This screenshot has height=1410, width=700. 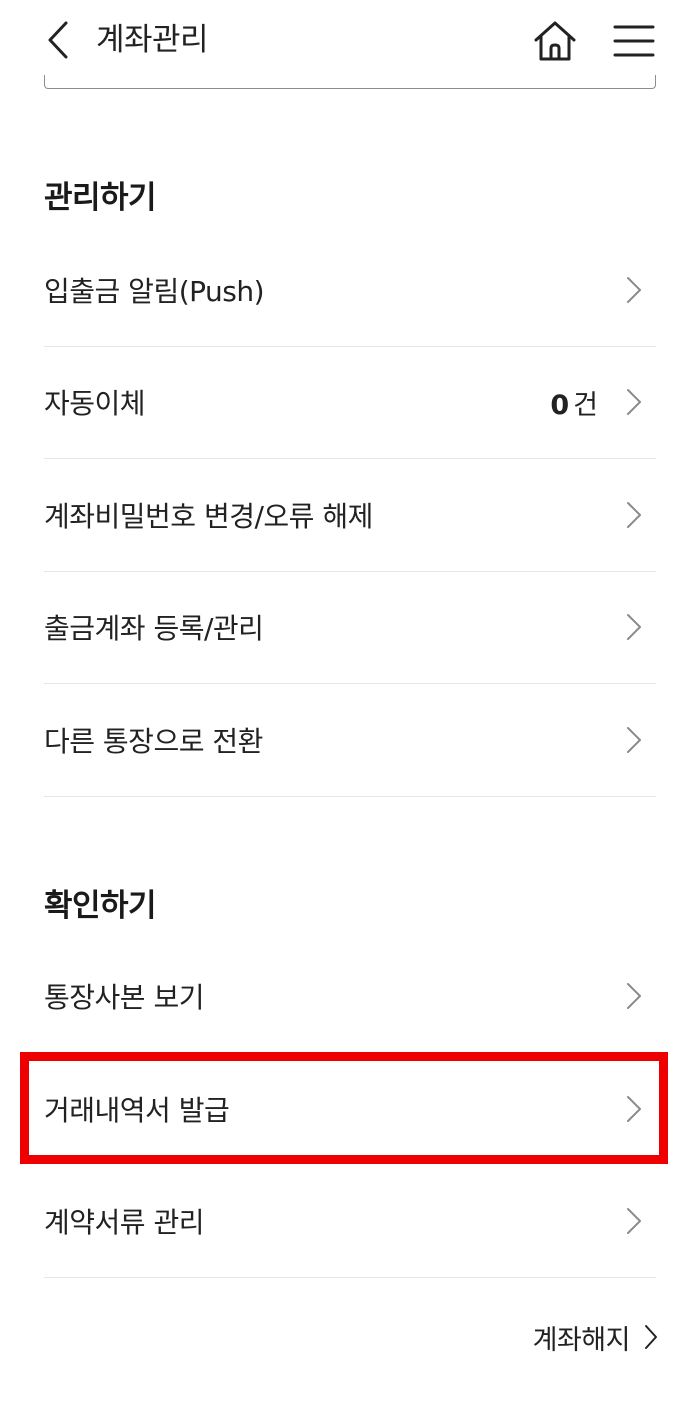 I want to click on list-item-withdrawal-account: 출금계좌 등록/관리, so click(x=350, y=628).